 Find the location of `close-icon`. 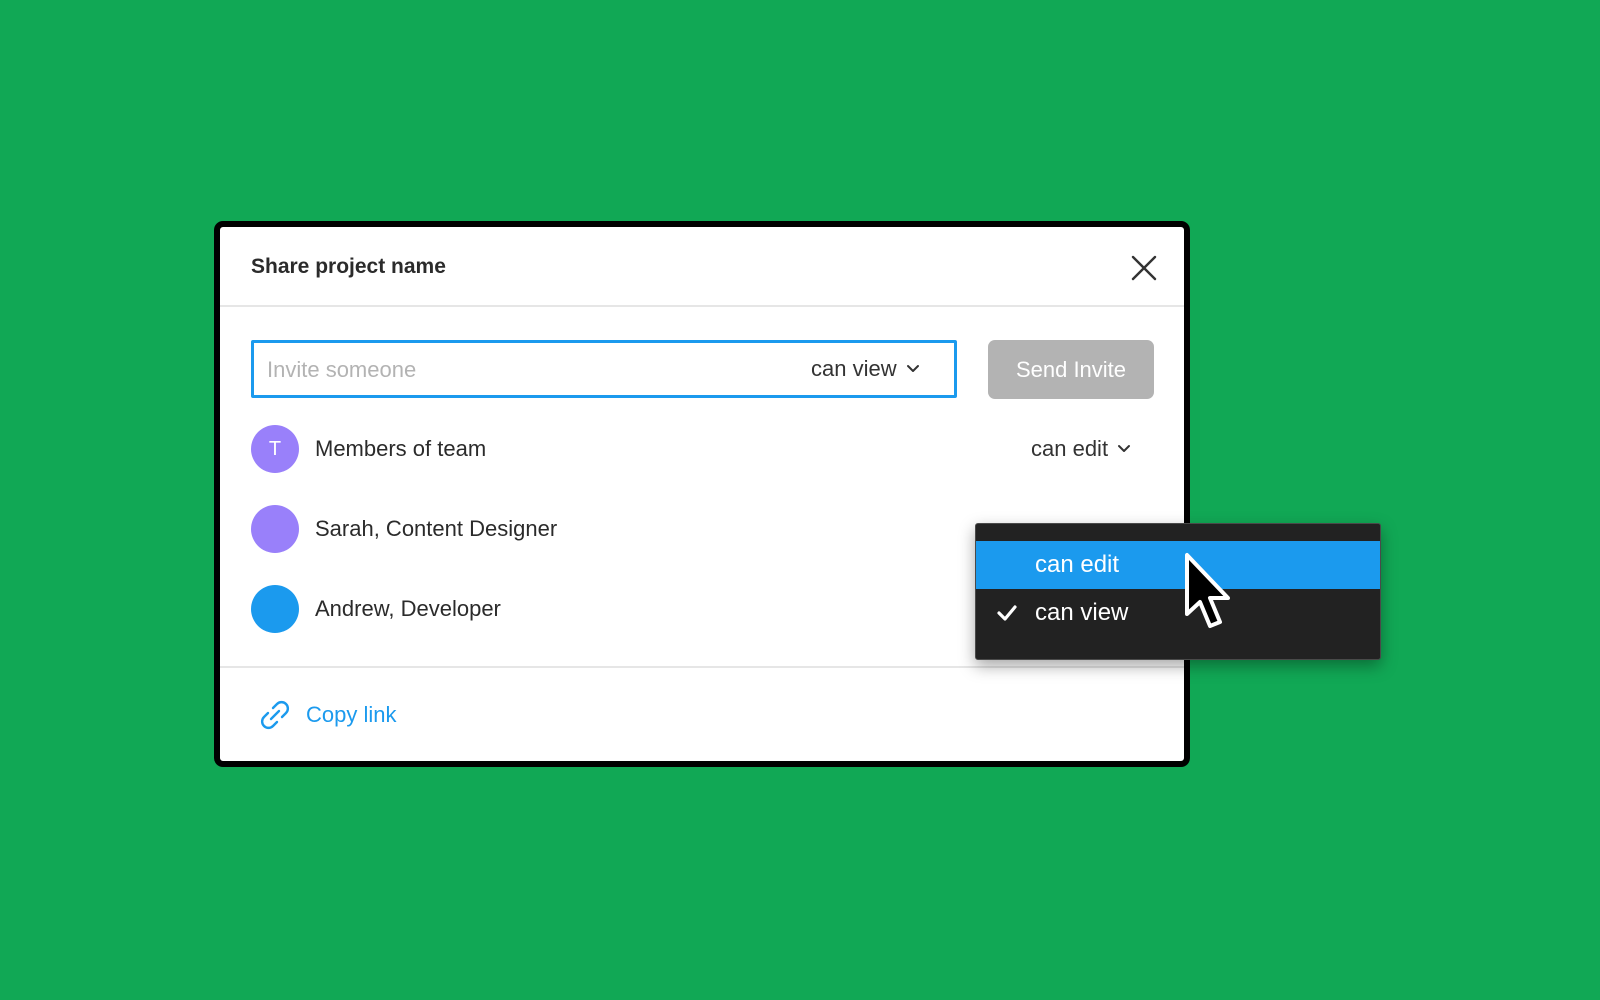

close-icon is located at coordinates (1144, 268).